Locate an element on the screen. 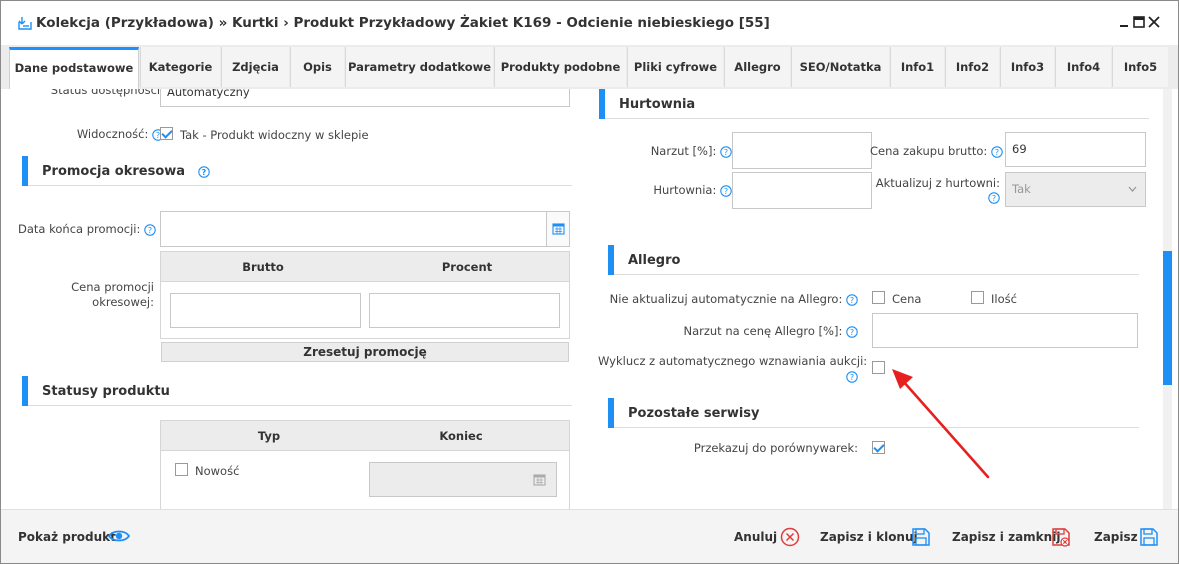 This screenshot has width=1179, height=564. status-new-label: Nowość is located at coordinates (217, 471).